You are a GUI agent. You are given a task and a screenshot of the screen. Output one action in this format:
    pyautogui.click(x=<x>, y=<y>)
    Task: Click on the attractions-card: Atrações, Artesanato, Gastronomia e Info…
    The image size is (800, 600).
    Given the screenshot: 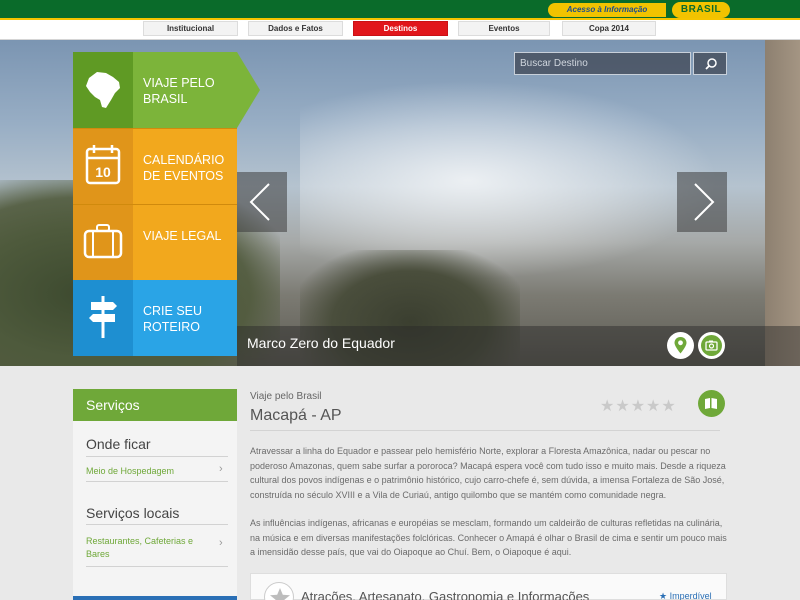 What is the action you would take?
    pyautogui.click(x=488, y=586)
    